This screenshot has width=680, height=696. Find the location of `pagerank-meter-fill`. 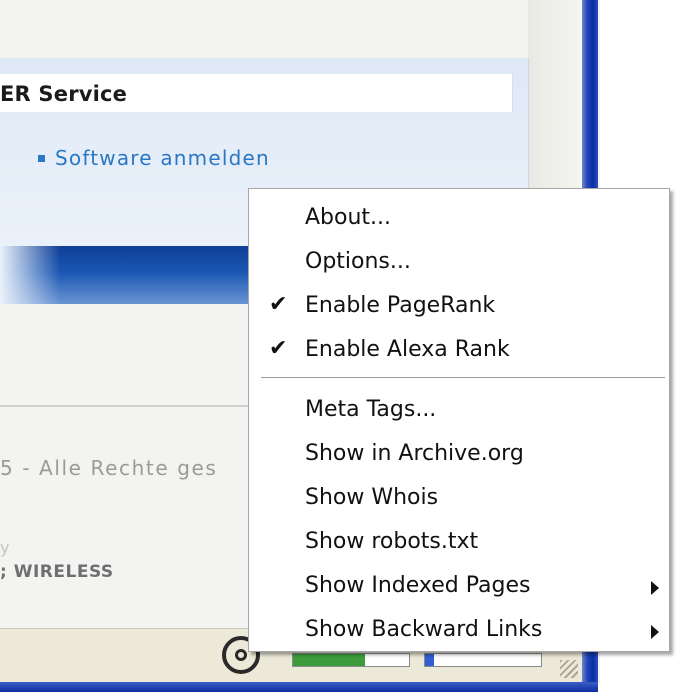

pagerank-meter-fill is located at coordinates (329, 660).